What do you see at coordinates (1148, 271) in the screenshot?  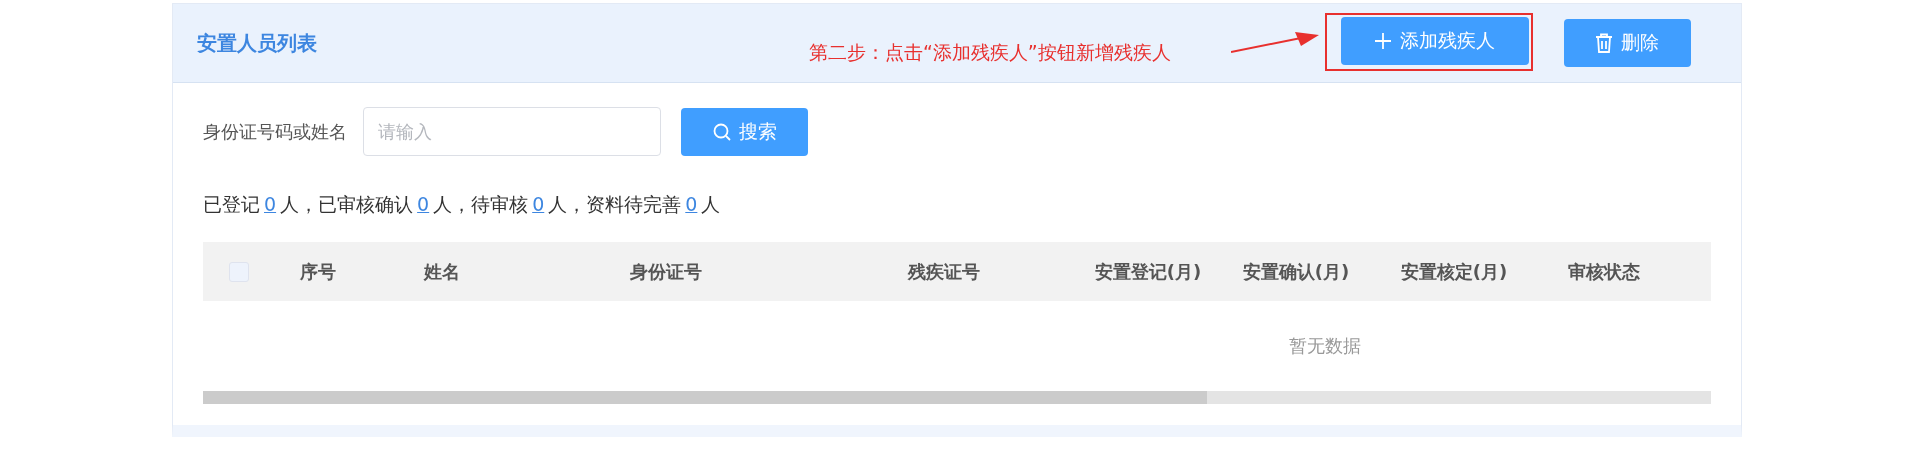 I see `column-header: 安置登记(月)` at bounding box center [1148, 271].